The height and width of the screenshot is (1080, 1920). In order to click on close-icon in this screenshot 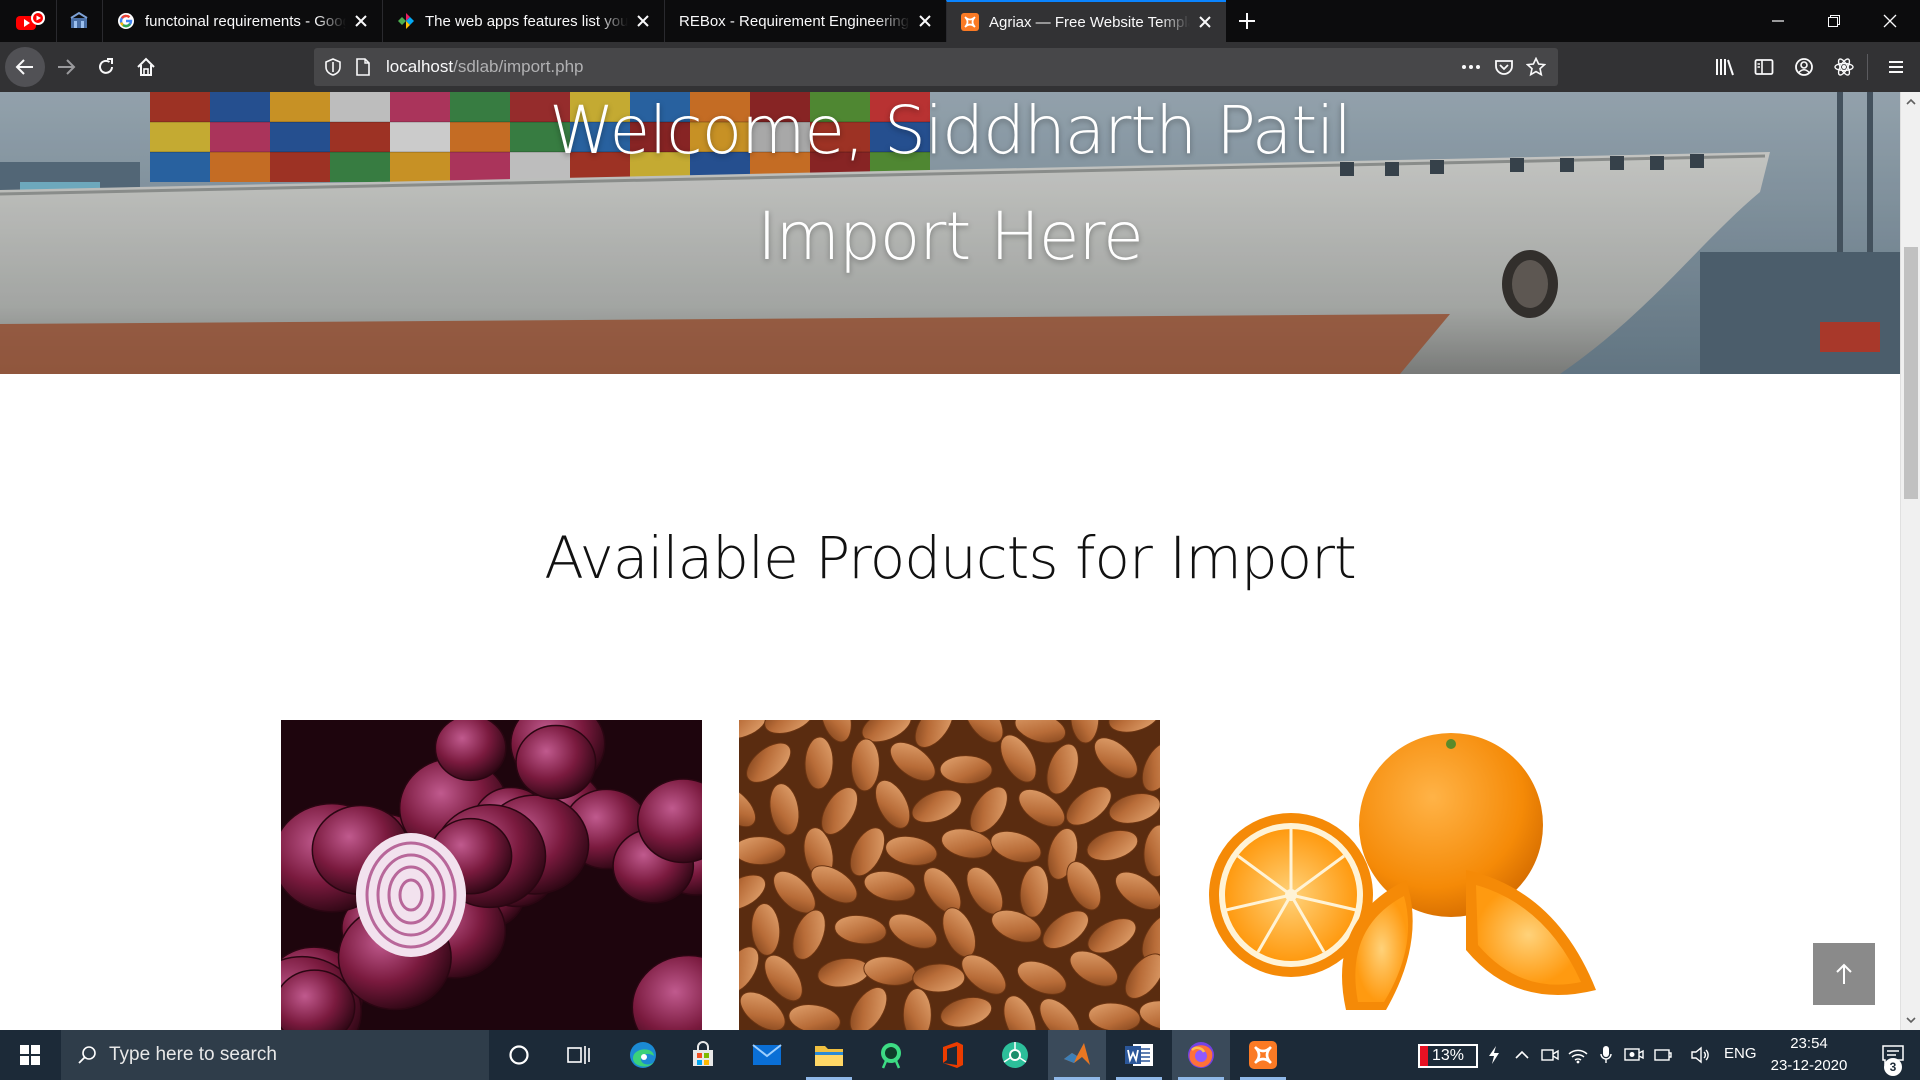, I will do `click(1890, 21)`.